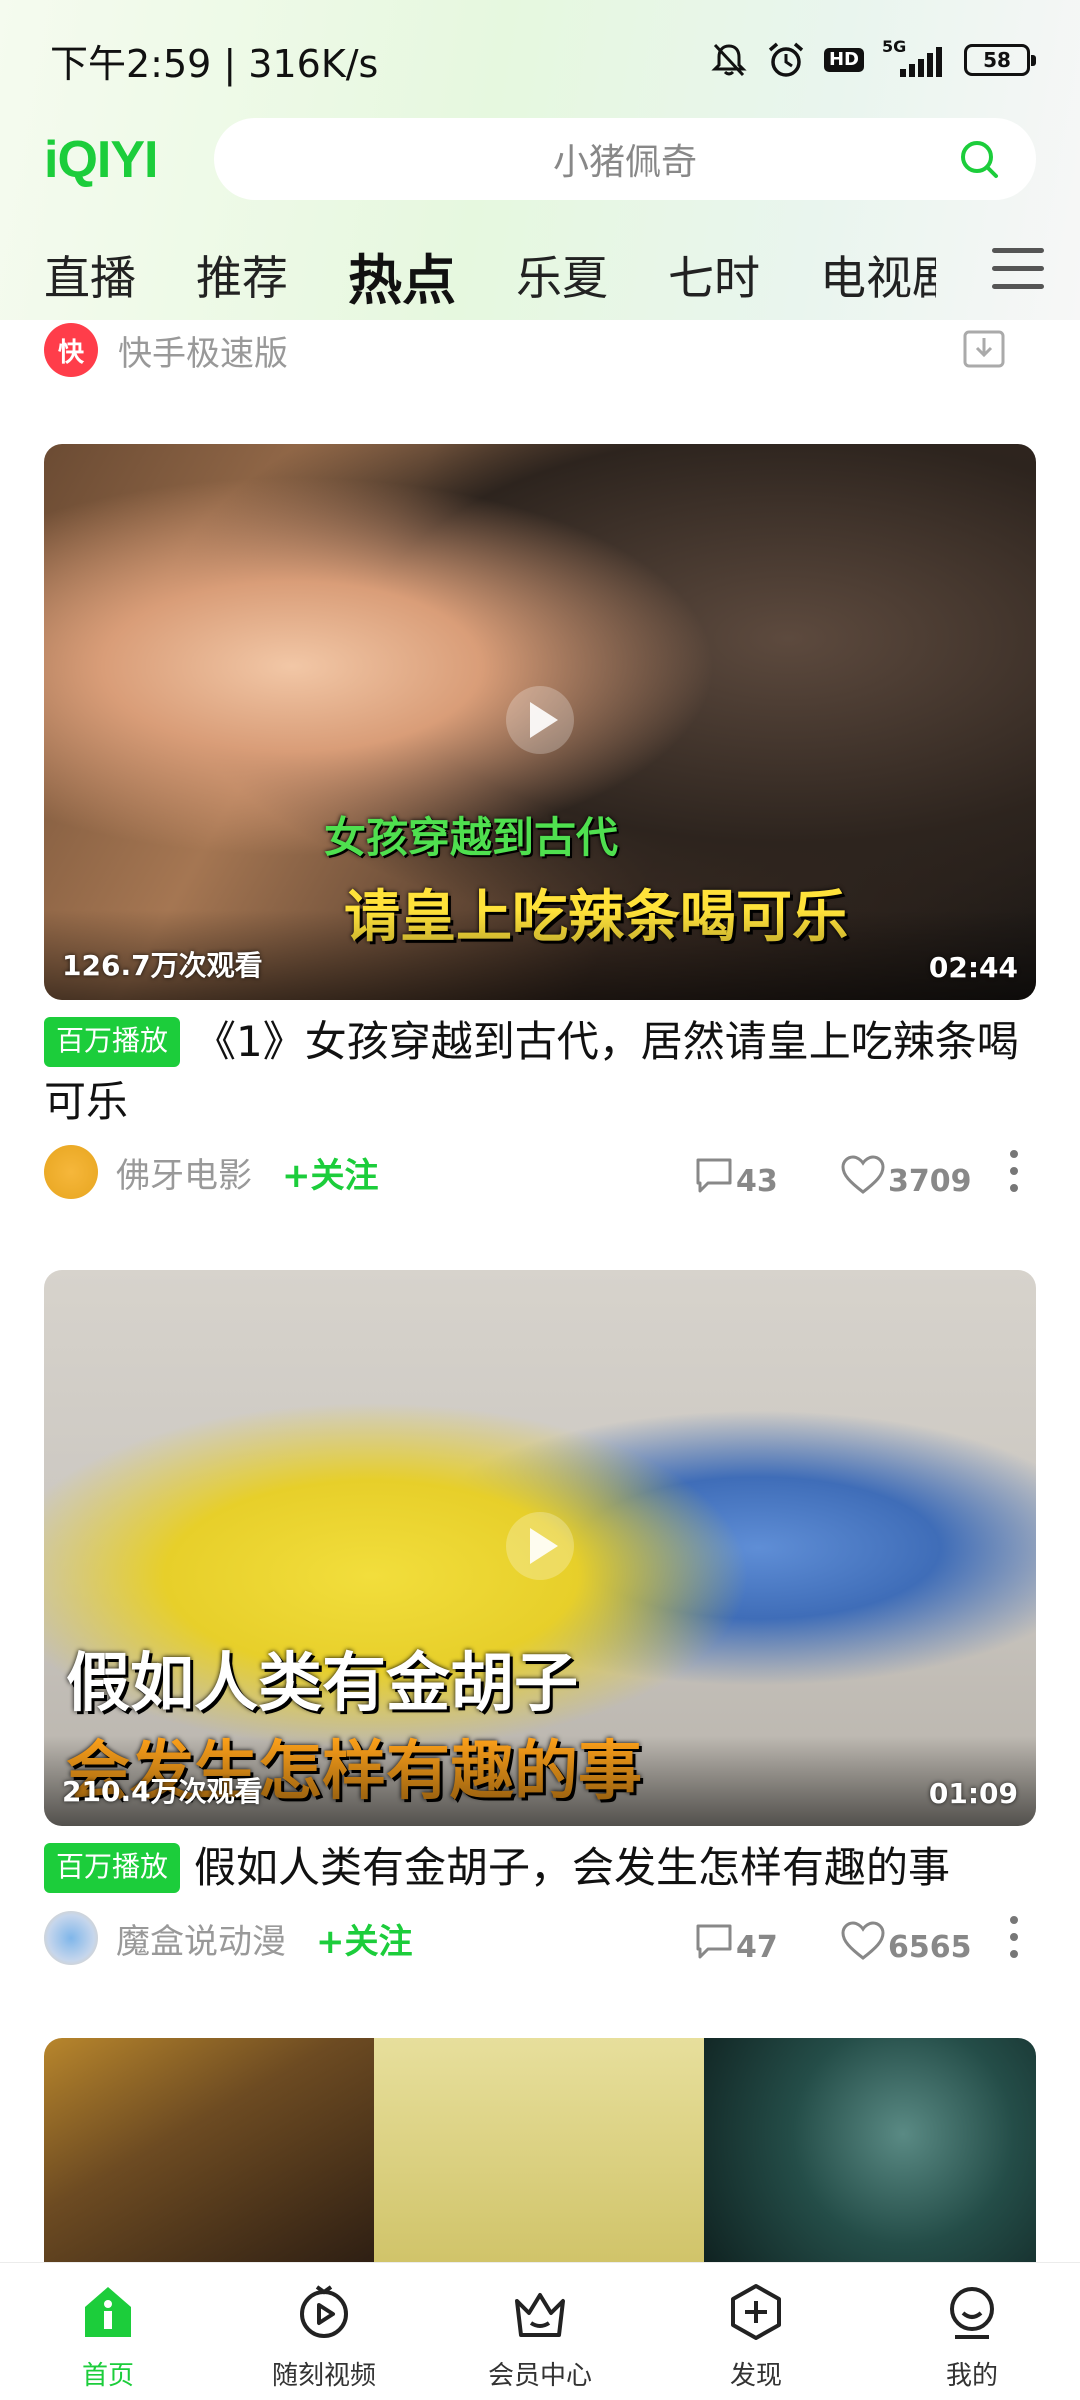 This screenshot has height=2400, width=1080. What do you see at coordinates (539, 2376) in the screenshot?
I see `nav-label: 会员中心` at bounding box center [539, 2376].